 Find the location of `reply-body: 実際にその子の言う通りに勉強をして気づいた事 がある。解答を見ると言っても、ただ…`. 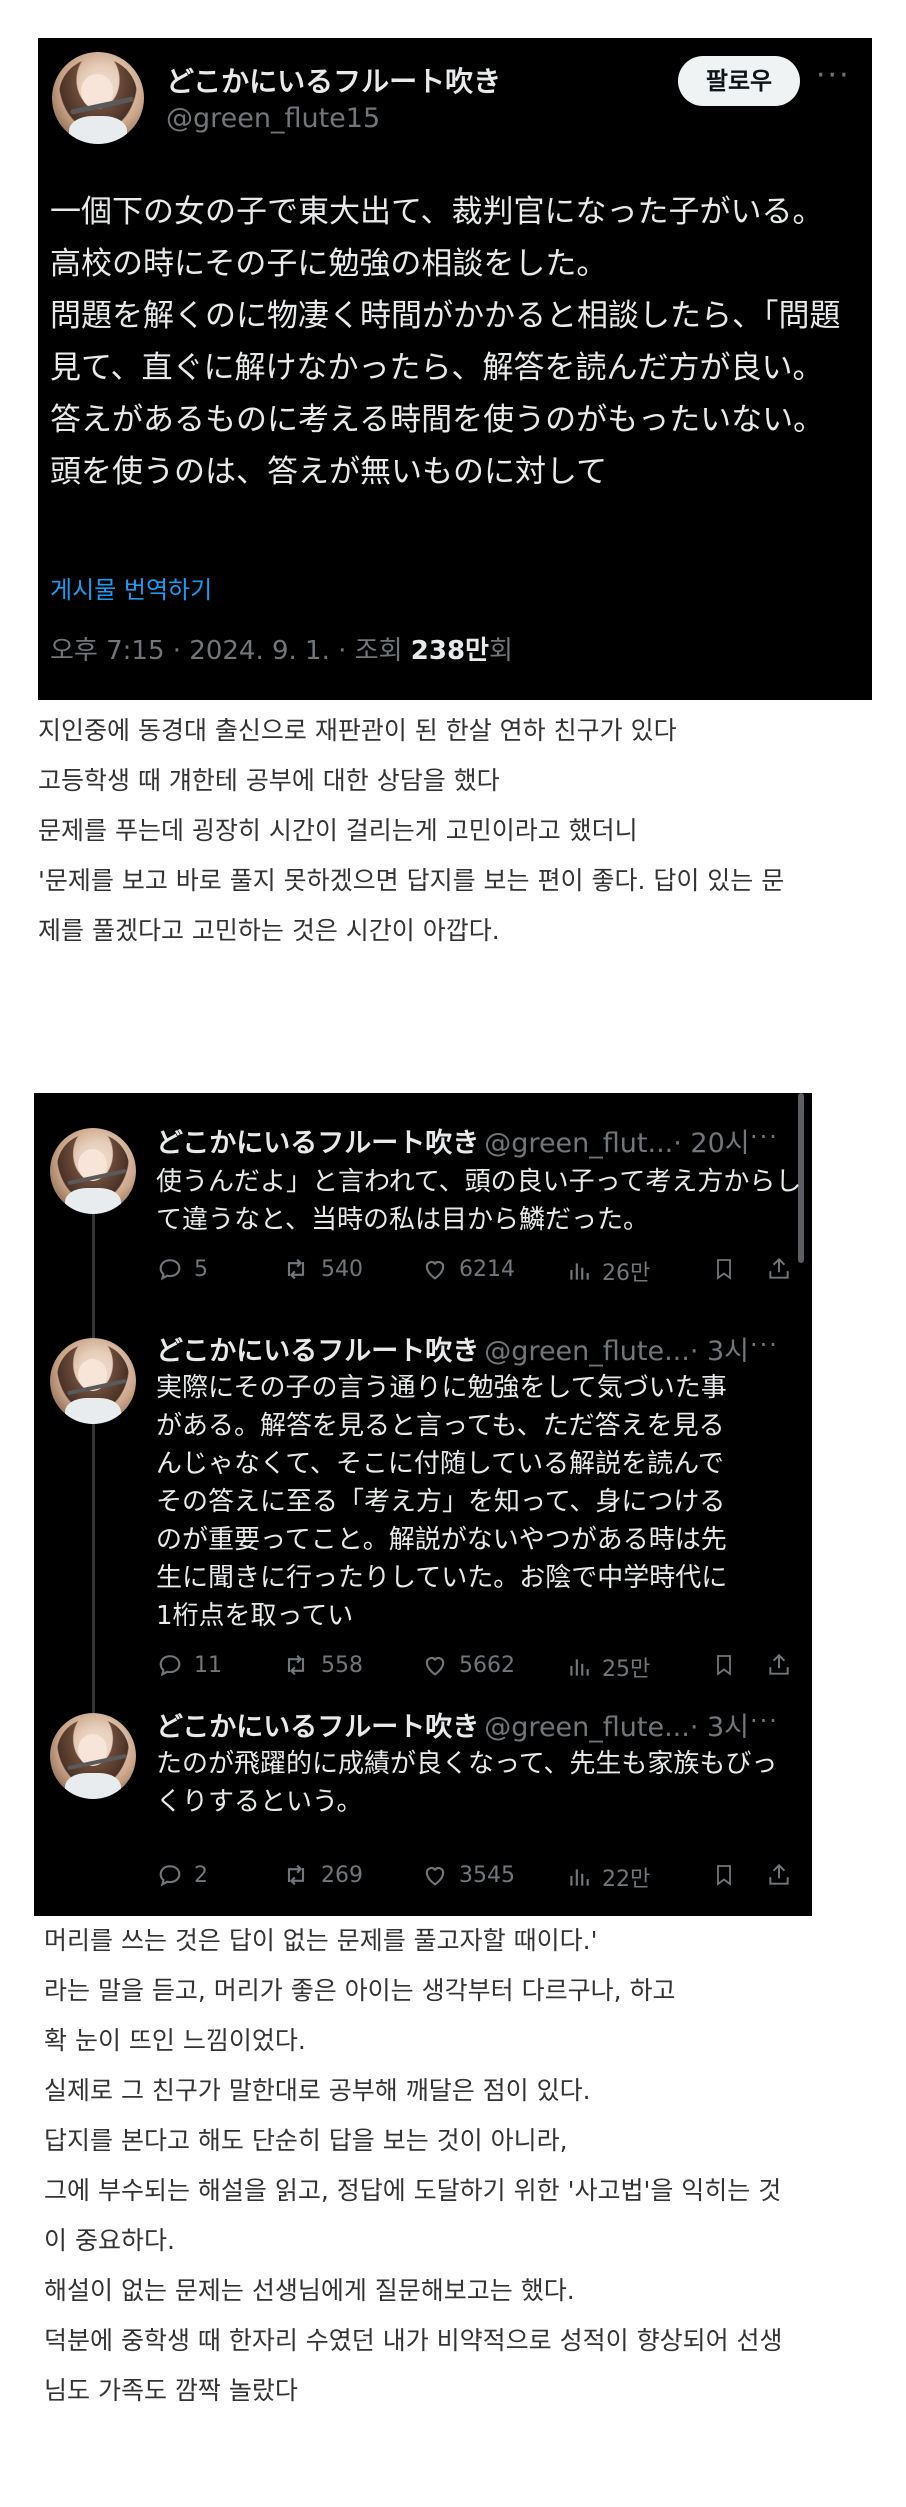

reply-body: 実際にその子の言う通りに勉強をして気づいた事 がある。解答を見ると言っても、ただ… is located at coordinates (441, 1502).